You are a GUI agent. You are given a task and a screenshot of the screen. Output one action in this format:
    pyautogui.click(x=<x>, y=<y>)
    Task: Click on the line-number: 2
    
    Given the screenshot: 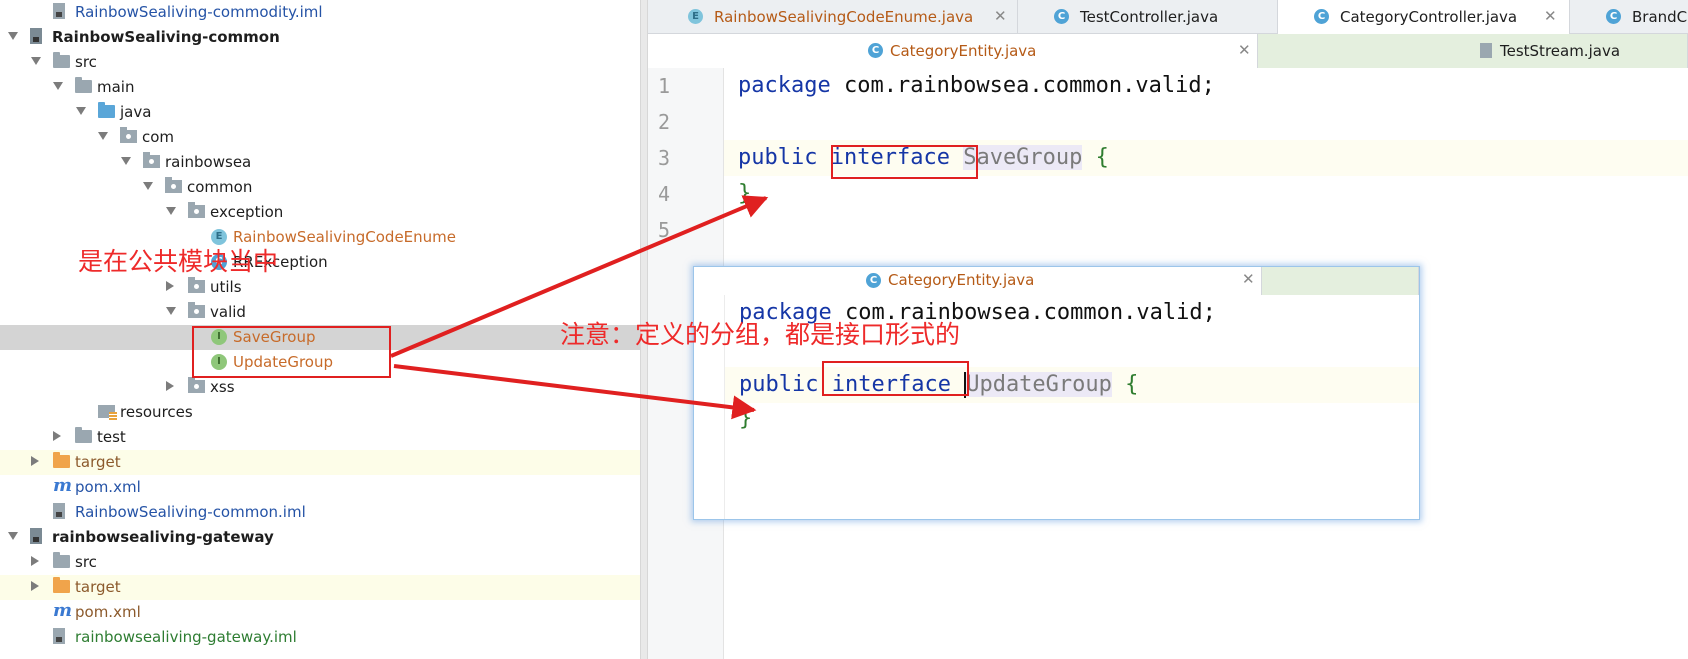 What is the action you would take?
    pyautogui.click(x=664, y=122)
    